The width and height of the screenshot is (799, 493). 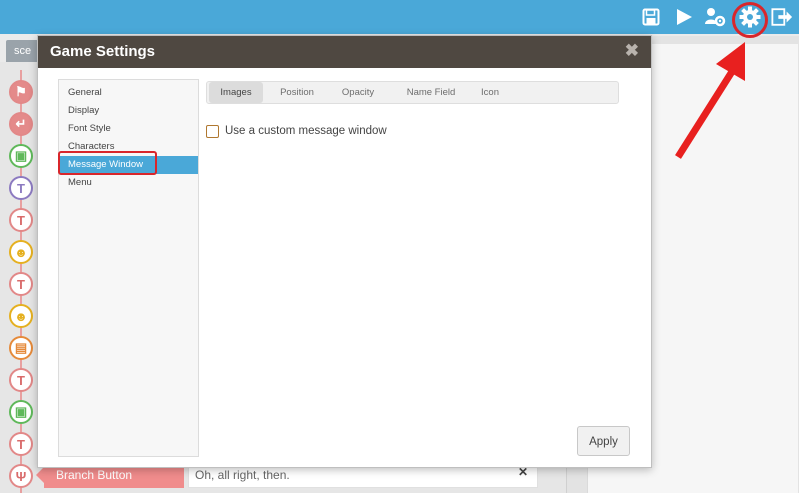 I want to click on tab-name-field: Name Field, so click(x=431, y=92).